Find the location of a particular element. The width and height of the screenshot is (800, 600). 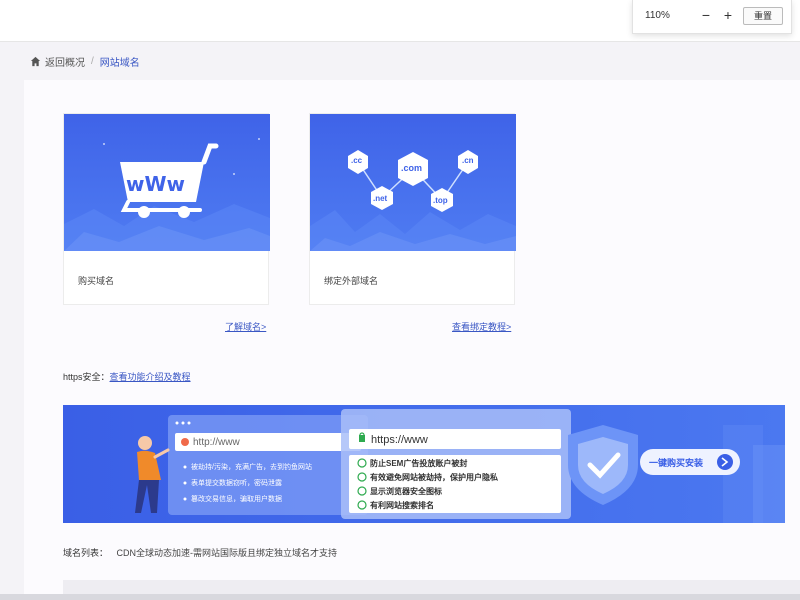

horizontal-scrollbar is located at coordinates (400, 597).